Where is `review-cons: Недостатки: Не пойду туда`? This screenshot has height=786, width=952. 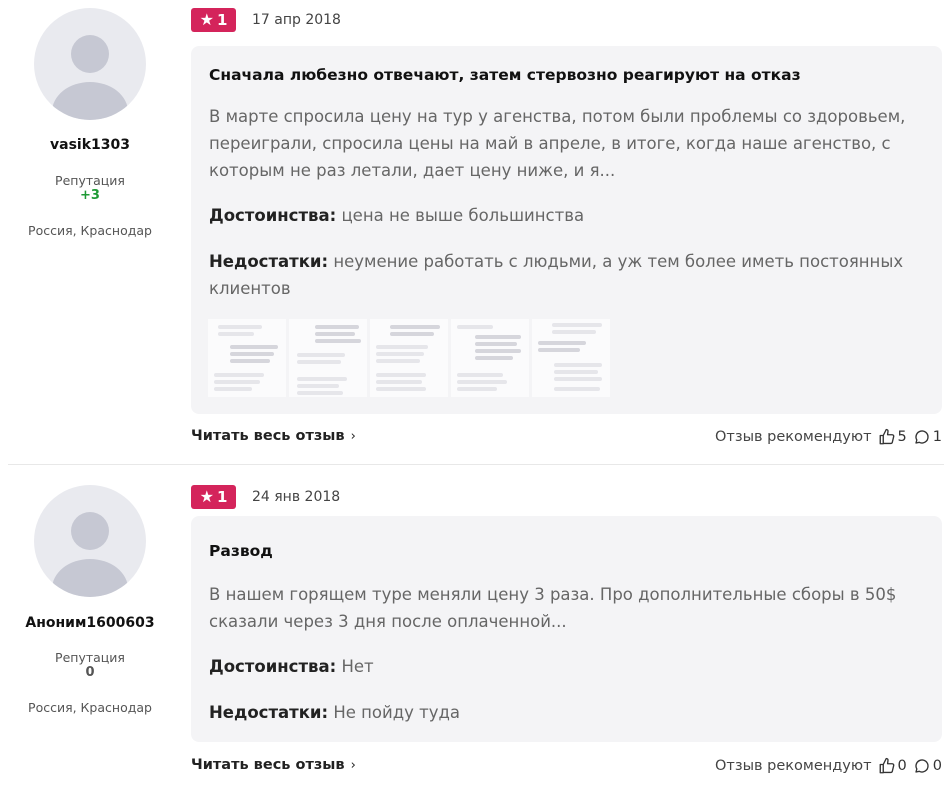 review-cons: Недостатки: Не пойду туда is located at coordinates (566, 712).